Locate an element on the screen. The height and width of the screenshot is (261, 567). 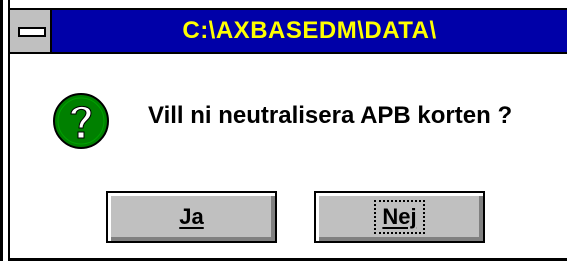
no-button: Nej is located at coordinates (399, 217).